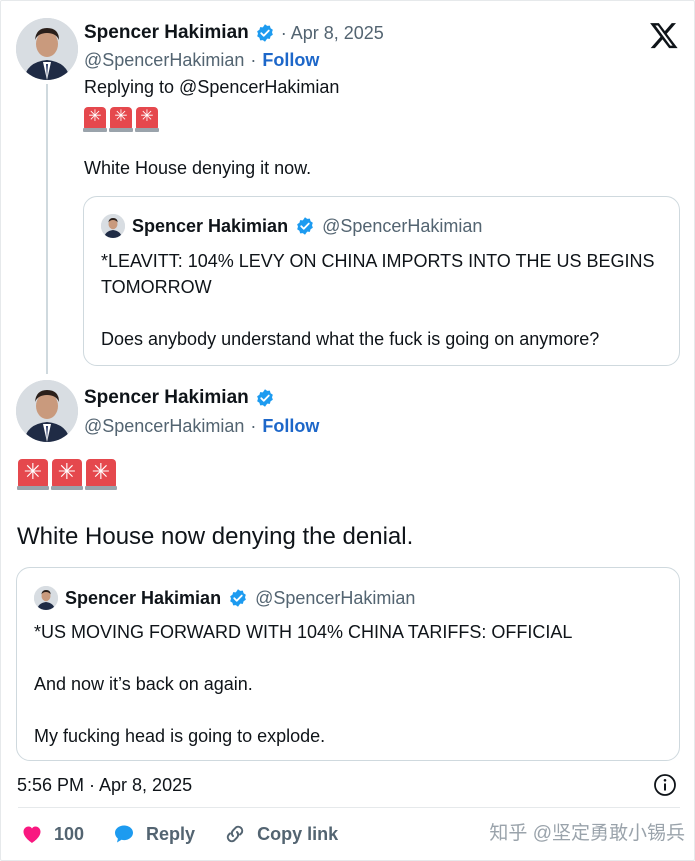 The image size is (695, 861). Describe the element at coordinates (124, 834) in the screenshot. I see `reply-bubble-icon` at that location.